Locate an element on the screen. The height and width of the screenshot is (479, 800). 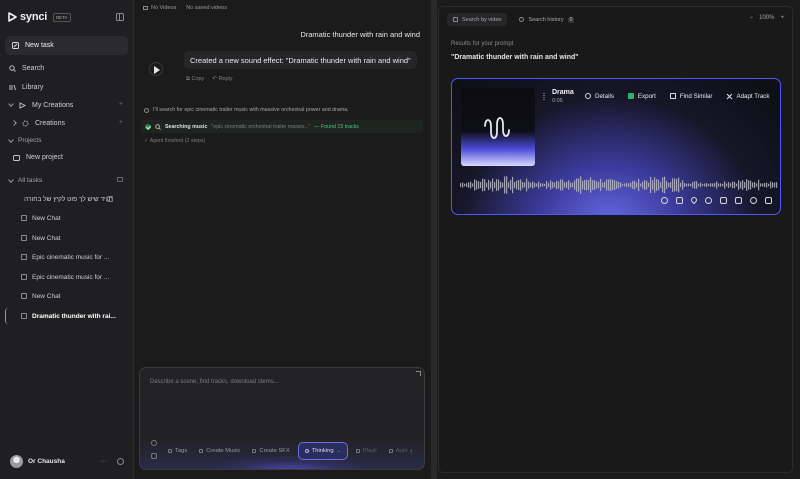
new-task-button: New task is located at coordinates (66, 45).